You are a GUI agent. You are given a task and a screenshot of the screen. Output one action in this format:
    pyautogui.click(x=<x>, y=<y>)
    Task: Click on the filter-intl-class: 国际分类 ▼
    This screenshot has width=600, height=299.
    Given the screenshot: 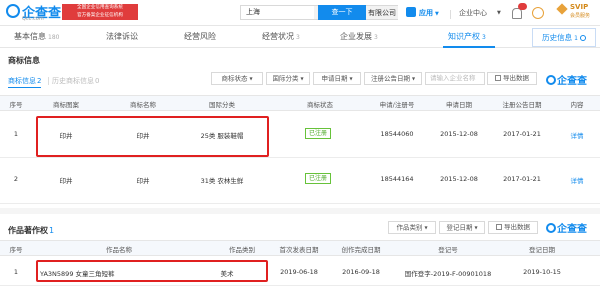 What is the action you would take?
    pyautogui.click(x=288, y=78)
    